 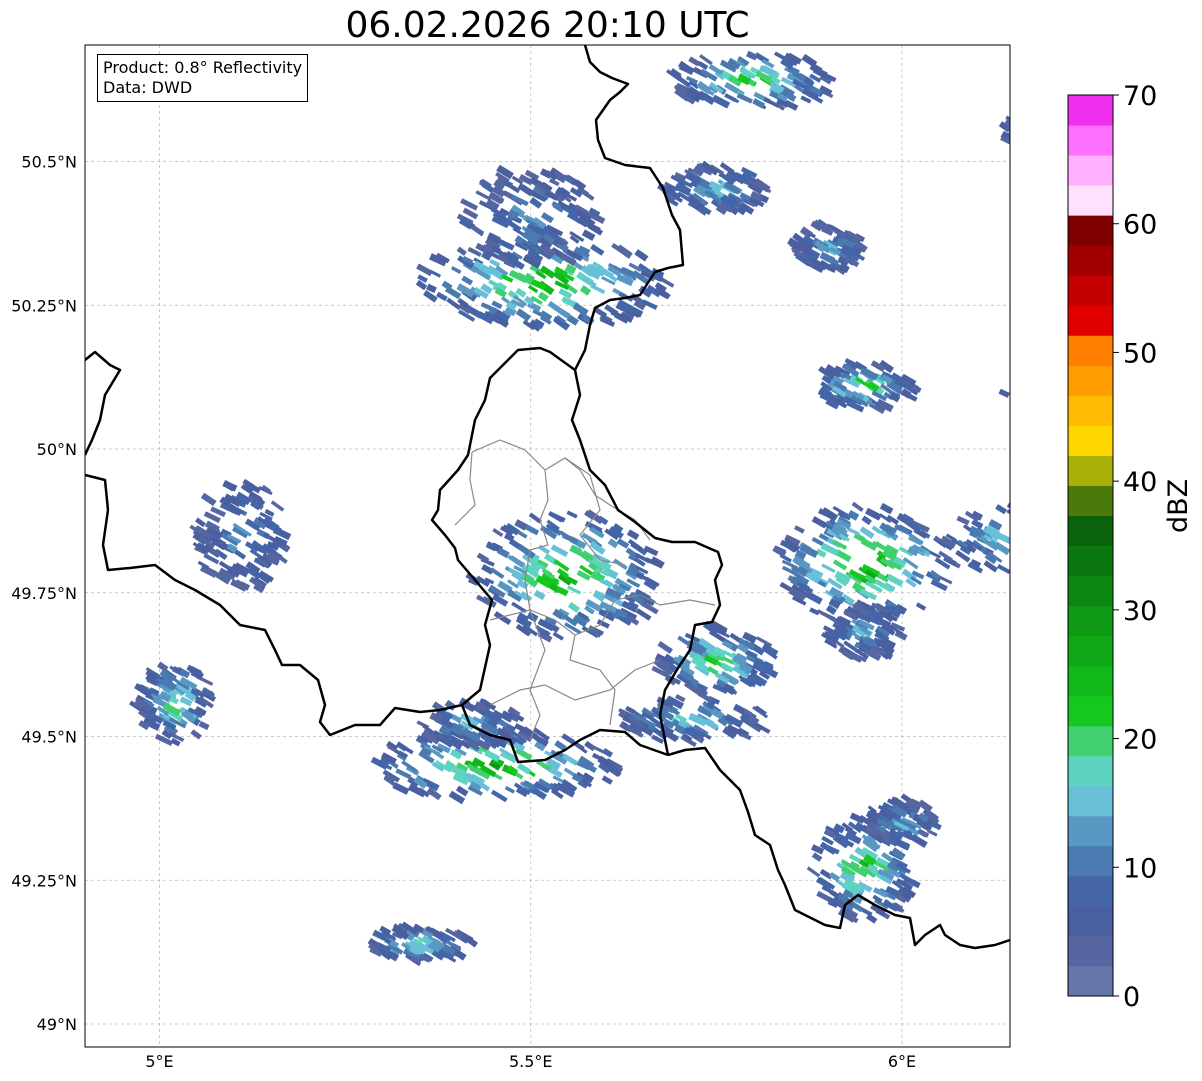 What do you see at coordinates (44, 305) in the screenshot?
I see `lat-tick-label: 50.25°N` at bounding box center [44, 305].